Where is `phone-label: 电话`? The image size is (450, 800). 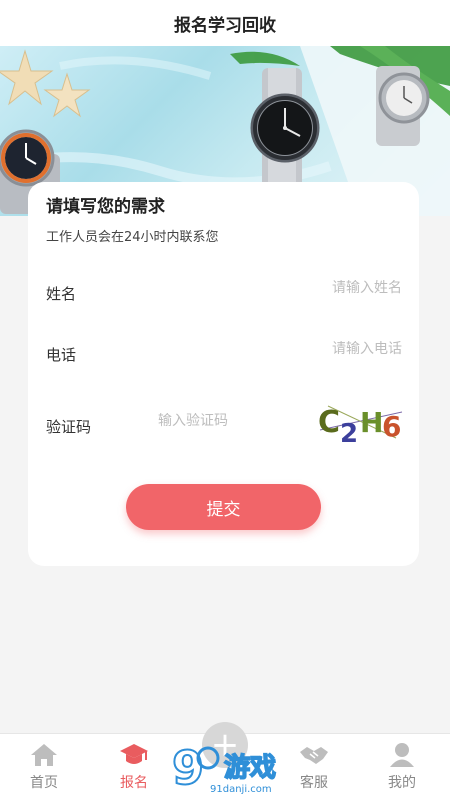
phone-label: 电话 is located at coordinates (61, 355).